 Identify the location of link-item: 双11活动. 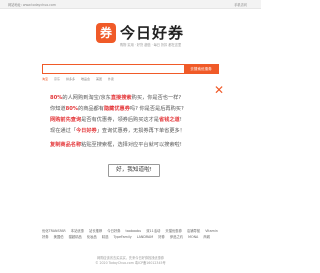
(153, 231).